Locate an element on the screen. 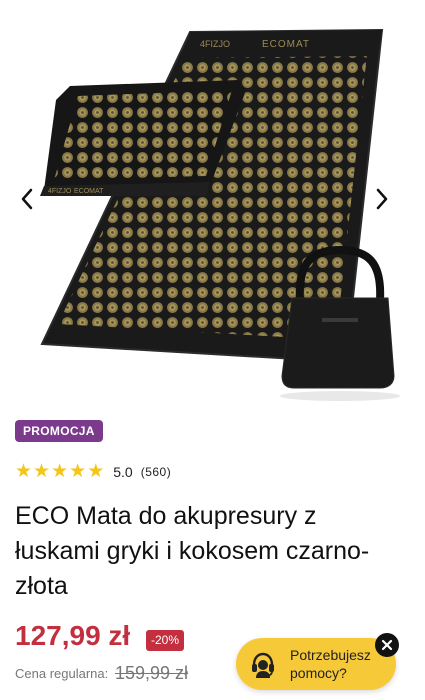 The width and height of the screenshot is (425, 700). pillow-brand: ECOMAT is located at coordinates (89, 191).